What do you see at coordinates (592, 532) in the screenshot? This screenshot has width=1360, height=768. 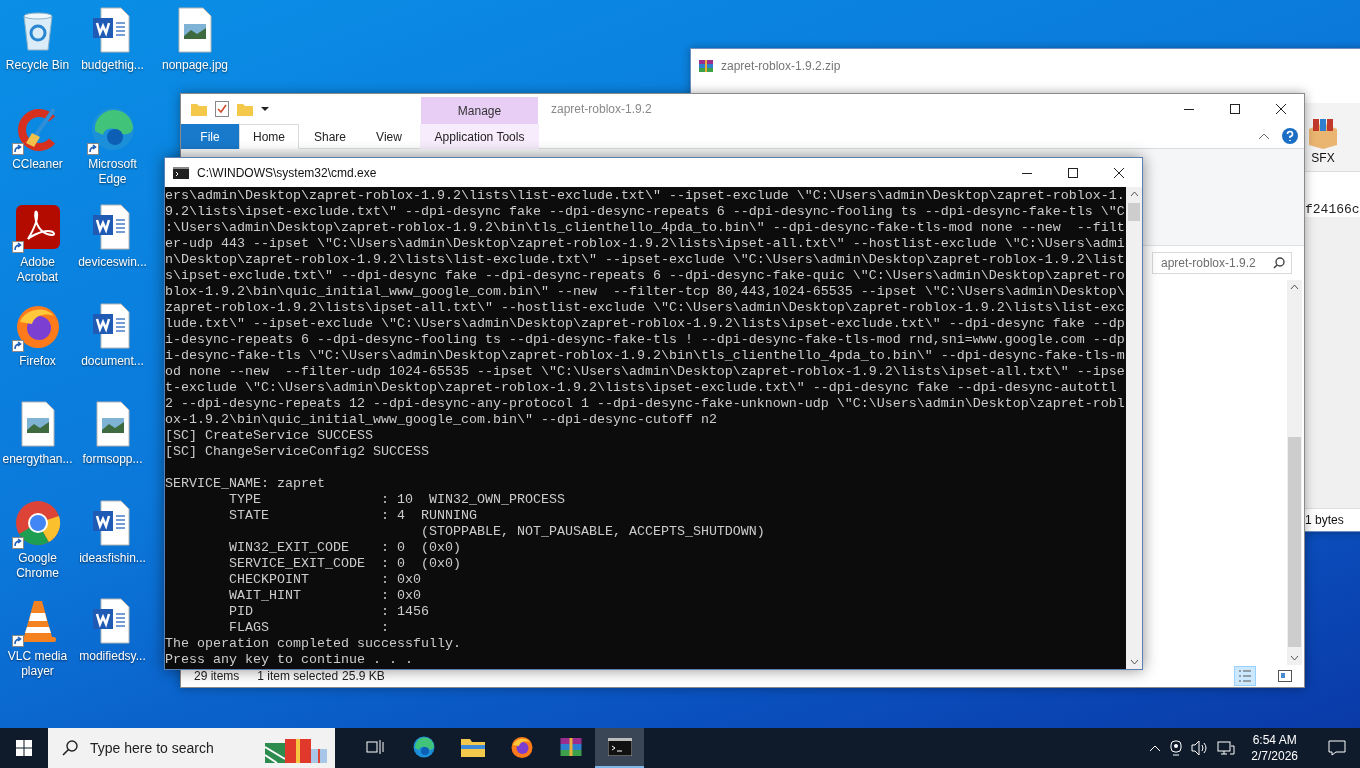 I see `console-line: (STOPPABLE, NOT_PAUSABLE, ACCEPTS_SHUTDOWN)` at bounding box center [592, 532].